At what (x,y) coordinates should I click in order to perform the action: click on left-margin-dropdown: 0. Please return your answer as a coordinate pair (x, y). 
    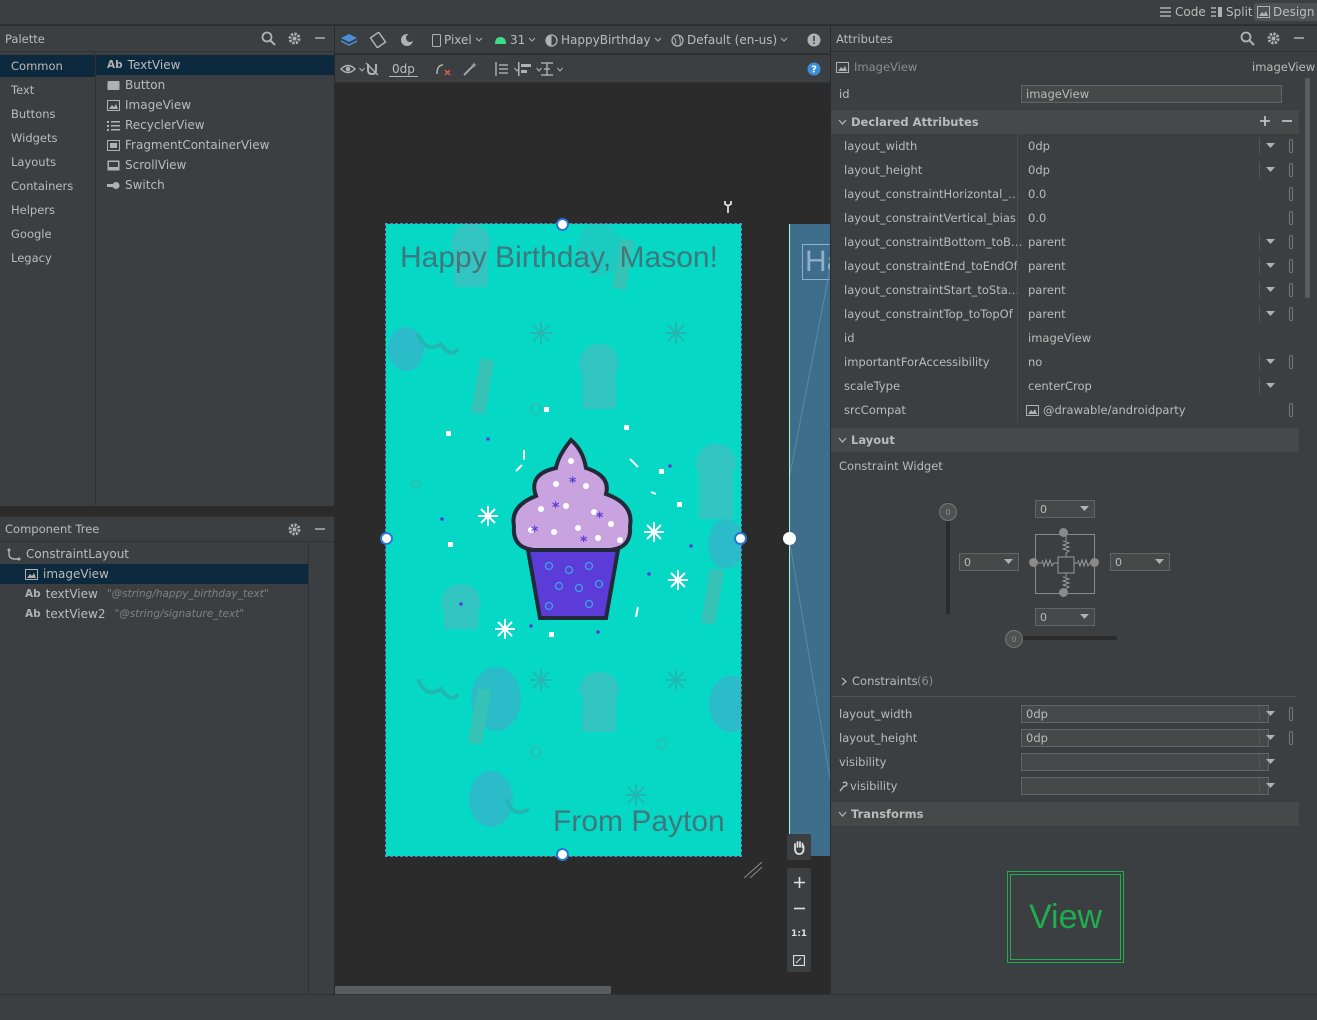
    Looking at the image, I should click on (989, 562).